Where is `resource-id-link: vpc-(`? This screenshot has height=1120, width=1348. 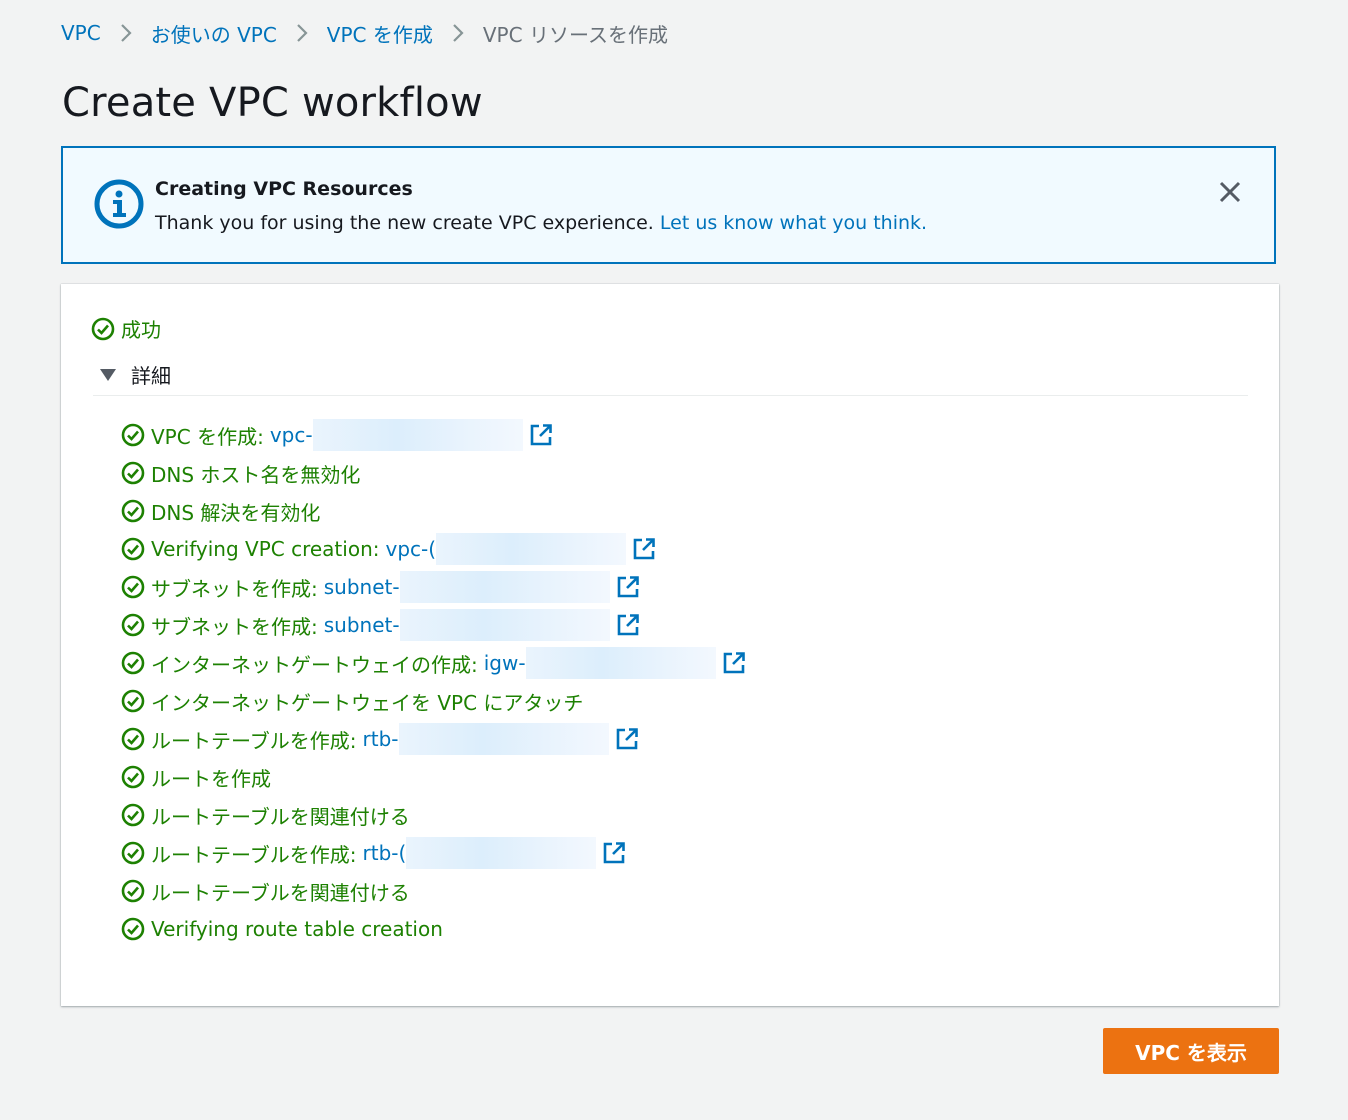
resource-id-link: vpc-( is located at coordinates (506, 549).